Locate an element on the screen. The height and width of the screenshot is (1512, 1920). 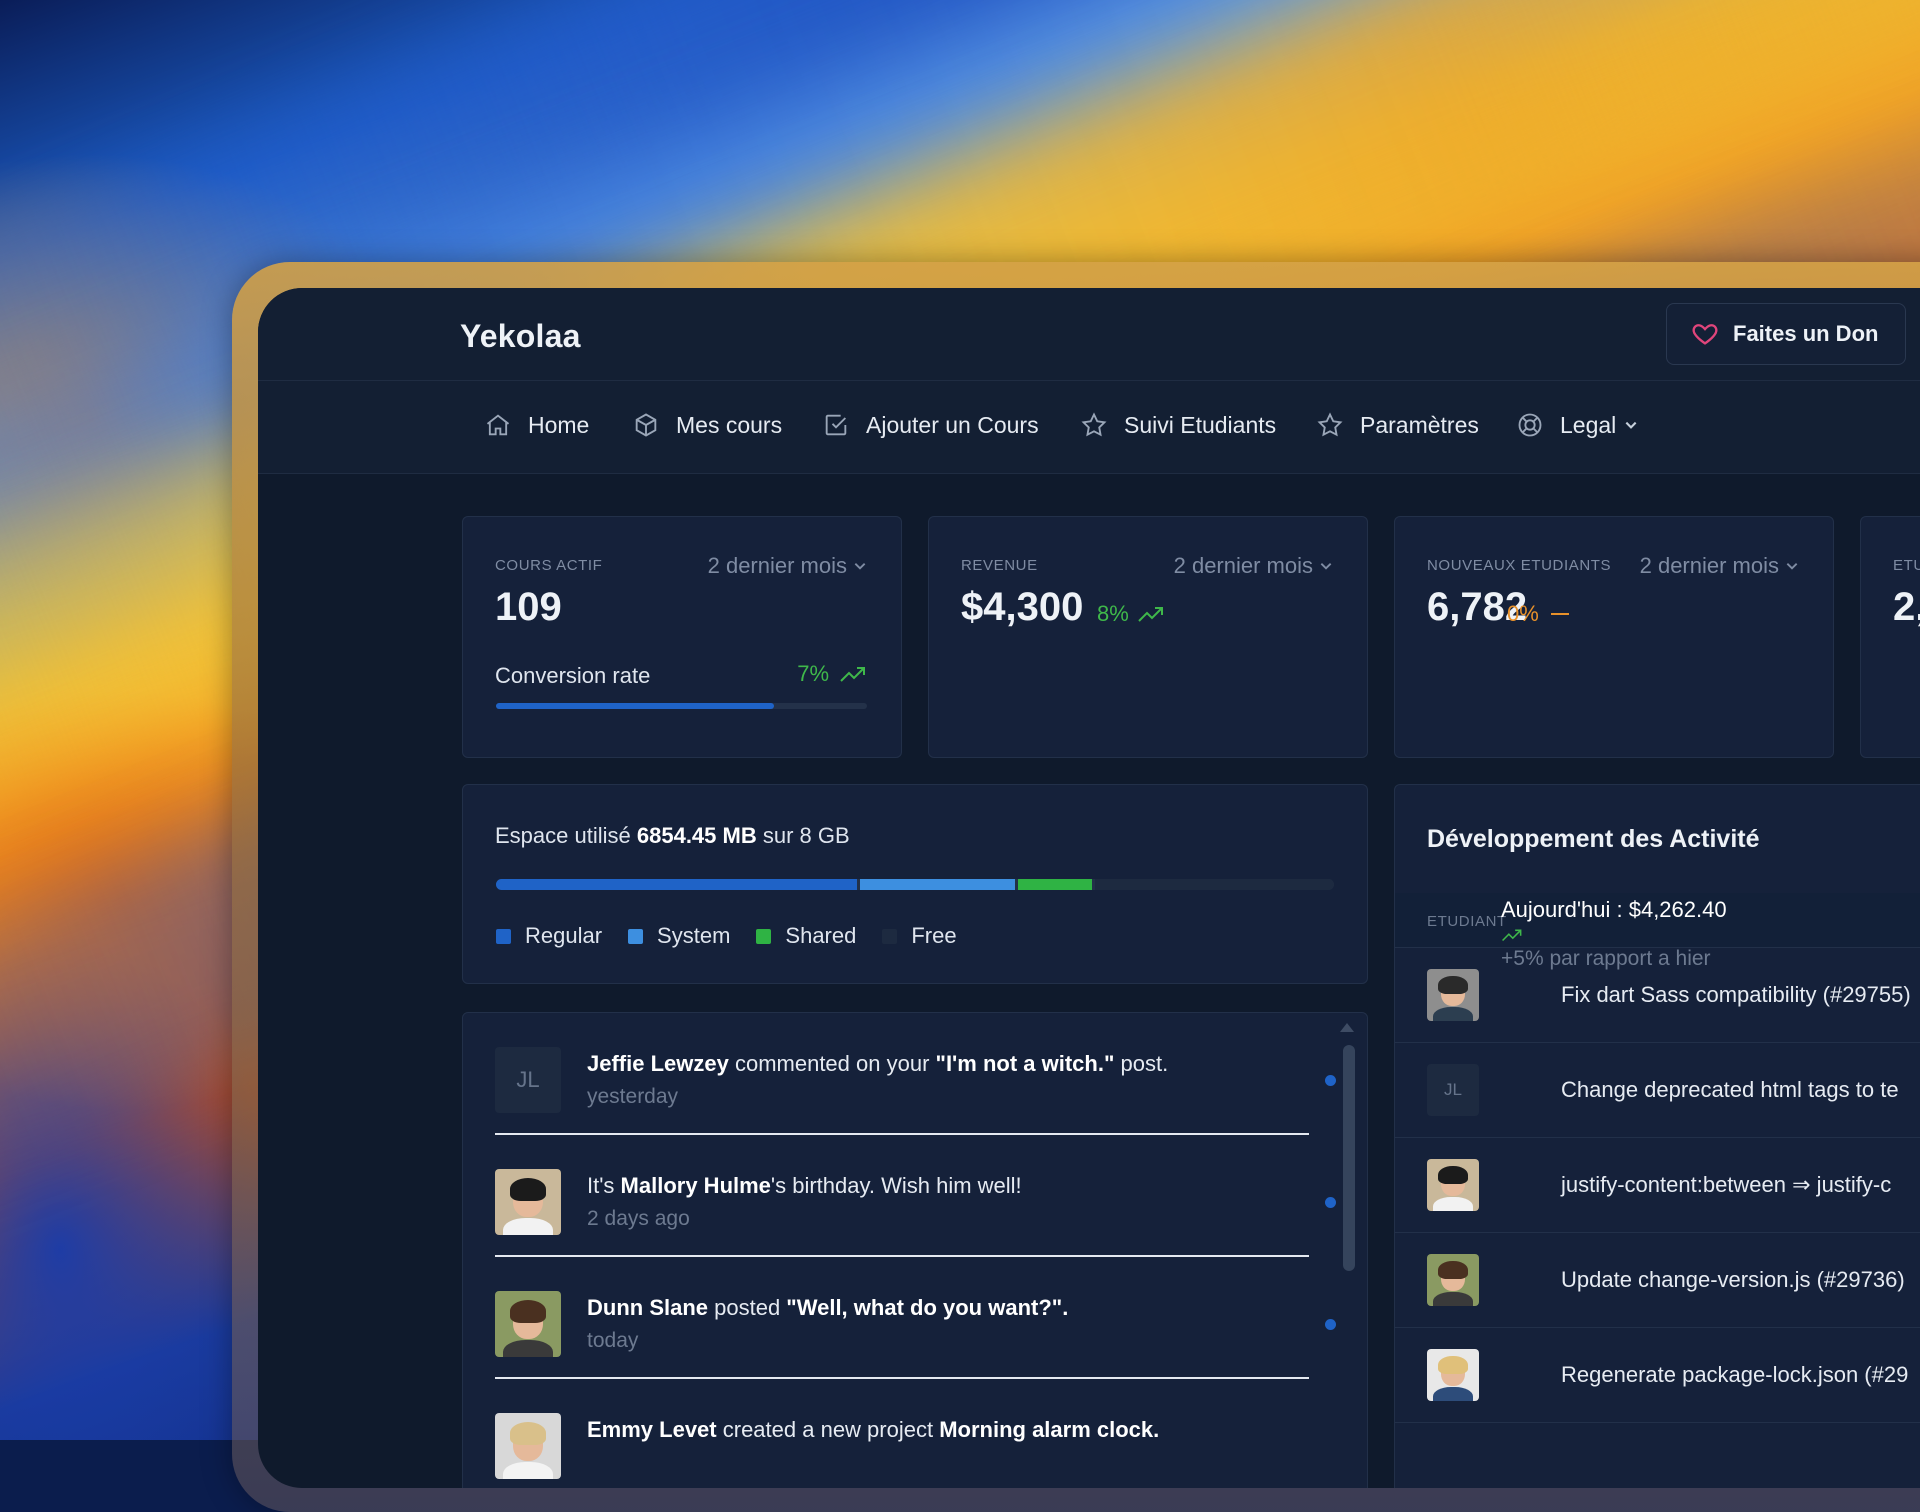
storage-legend: Regular System Shared Free is located at coordinates (726, 936).